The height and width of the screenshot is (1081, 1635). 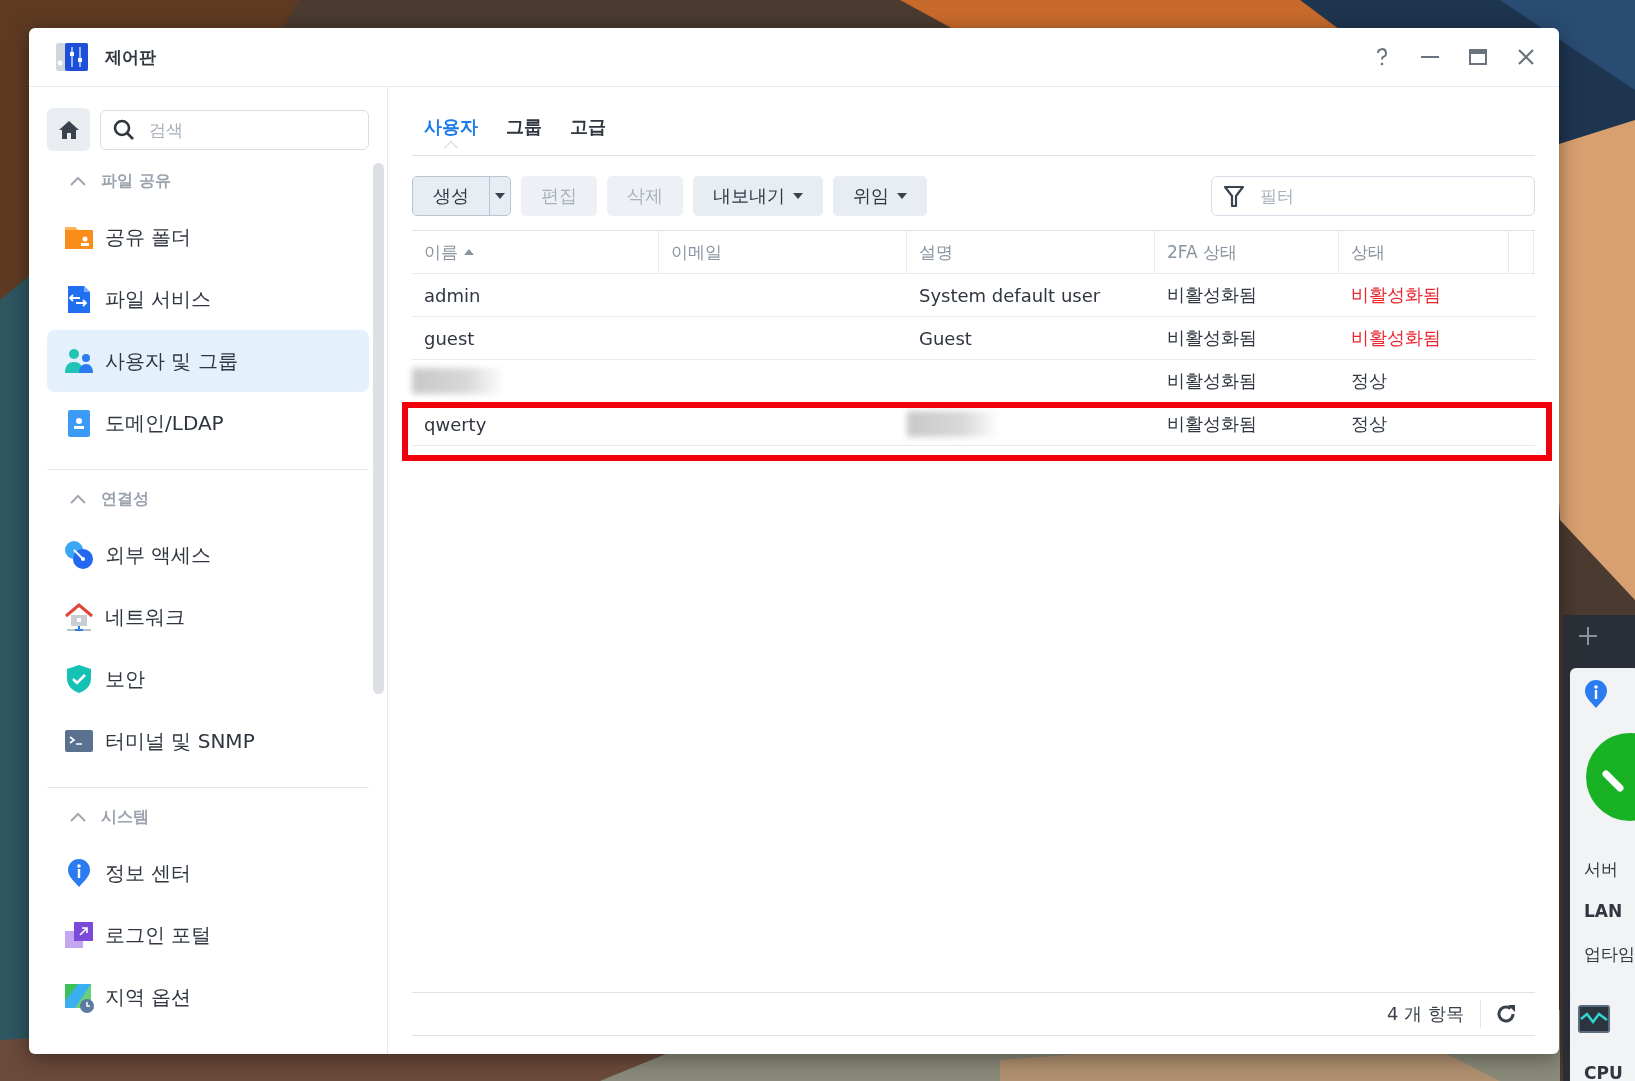 I want to click on table-cell-text: guest, so click(x=449, y=338).